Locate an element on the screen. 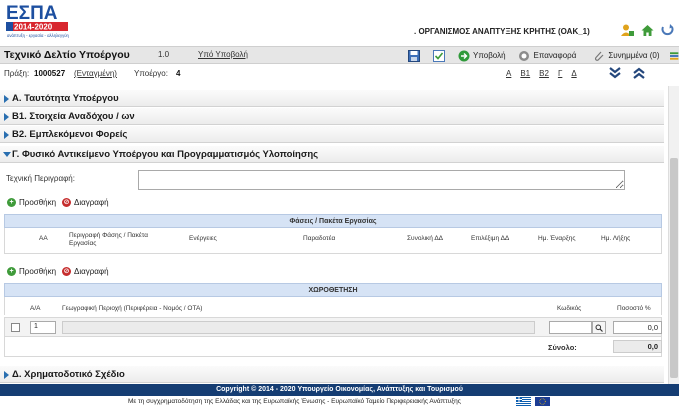 Image resolution: width=679 pixels, height=407 pixels. search-code-button is located at coordinates (599, 327).